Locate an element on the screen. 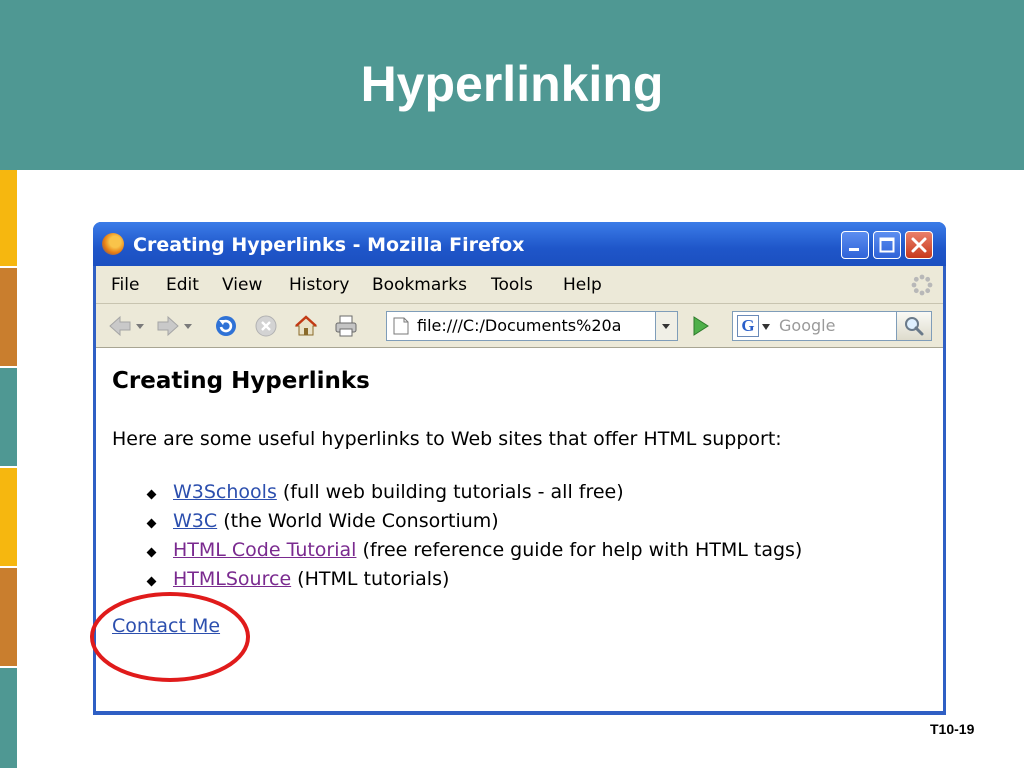  reload-icon is located at coordinates (226, 326).